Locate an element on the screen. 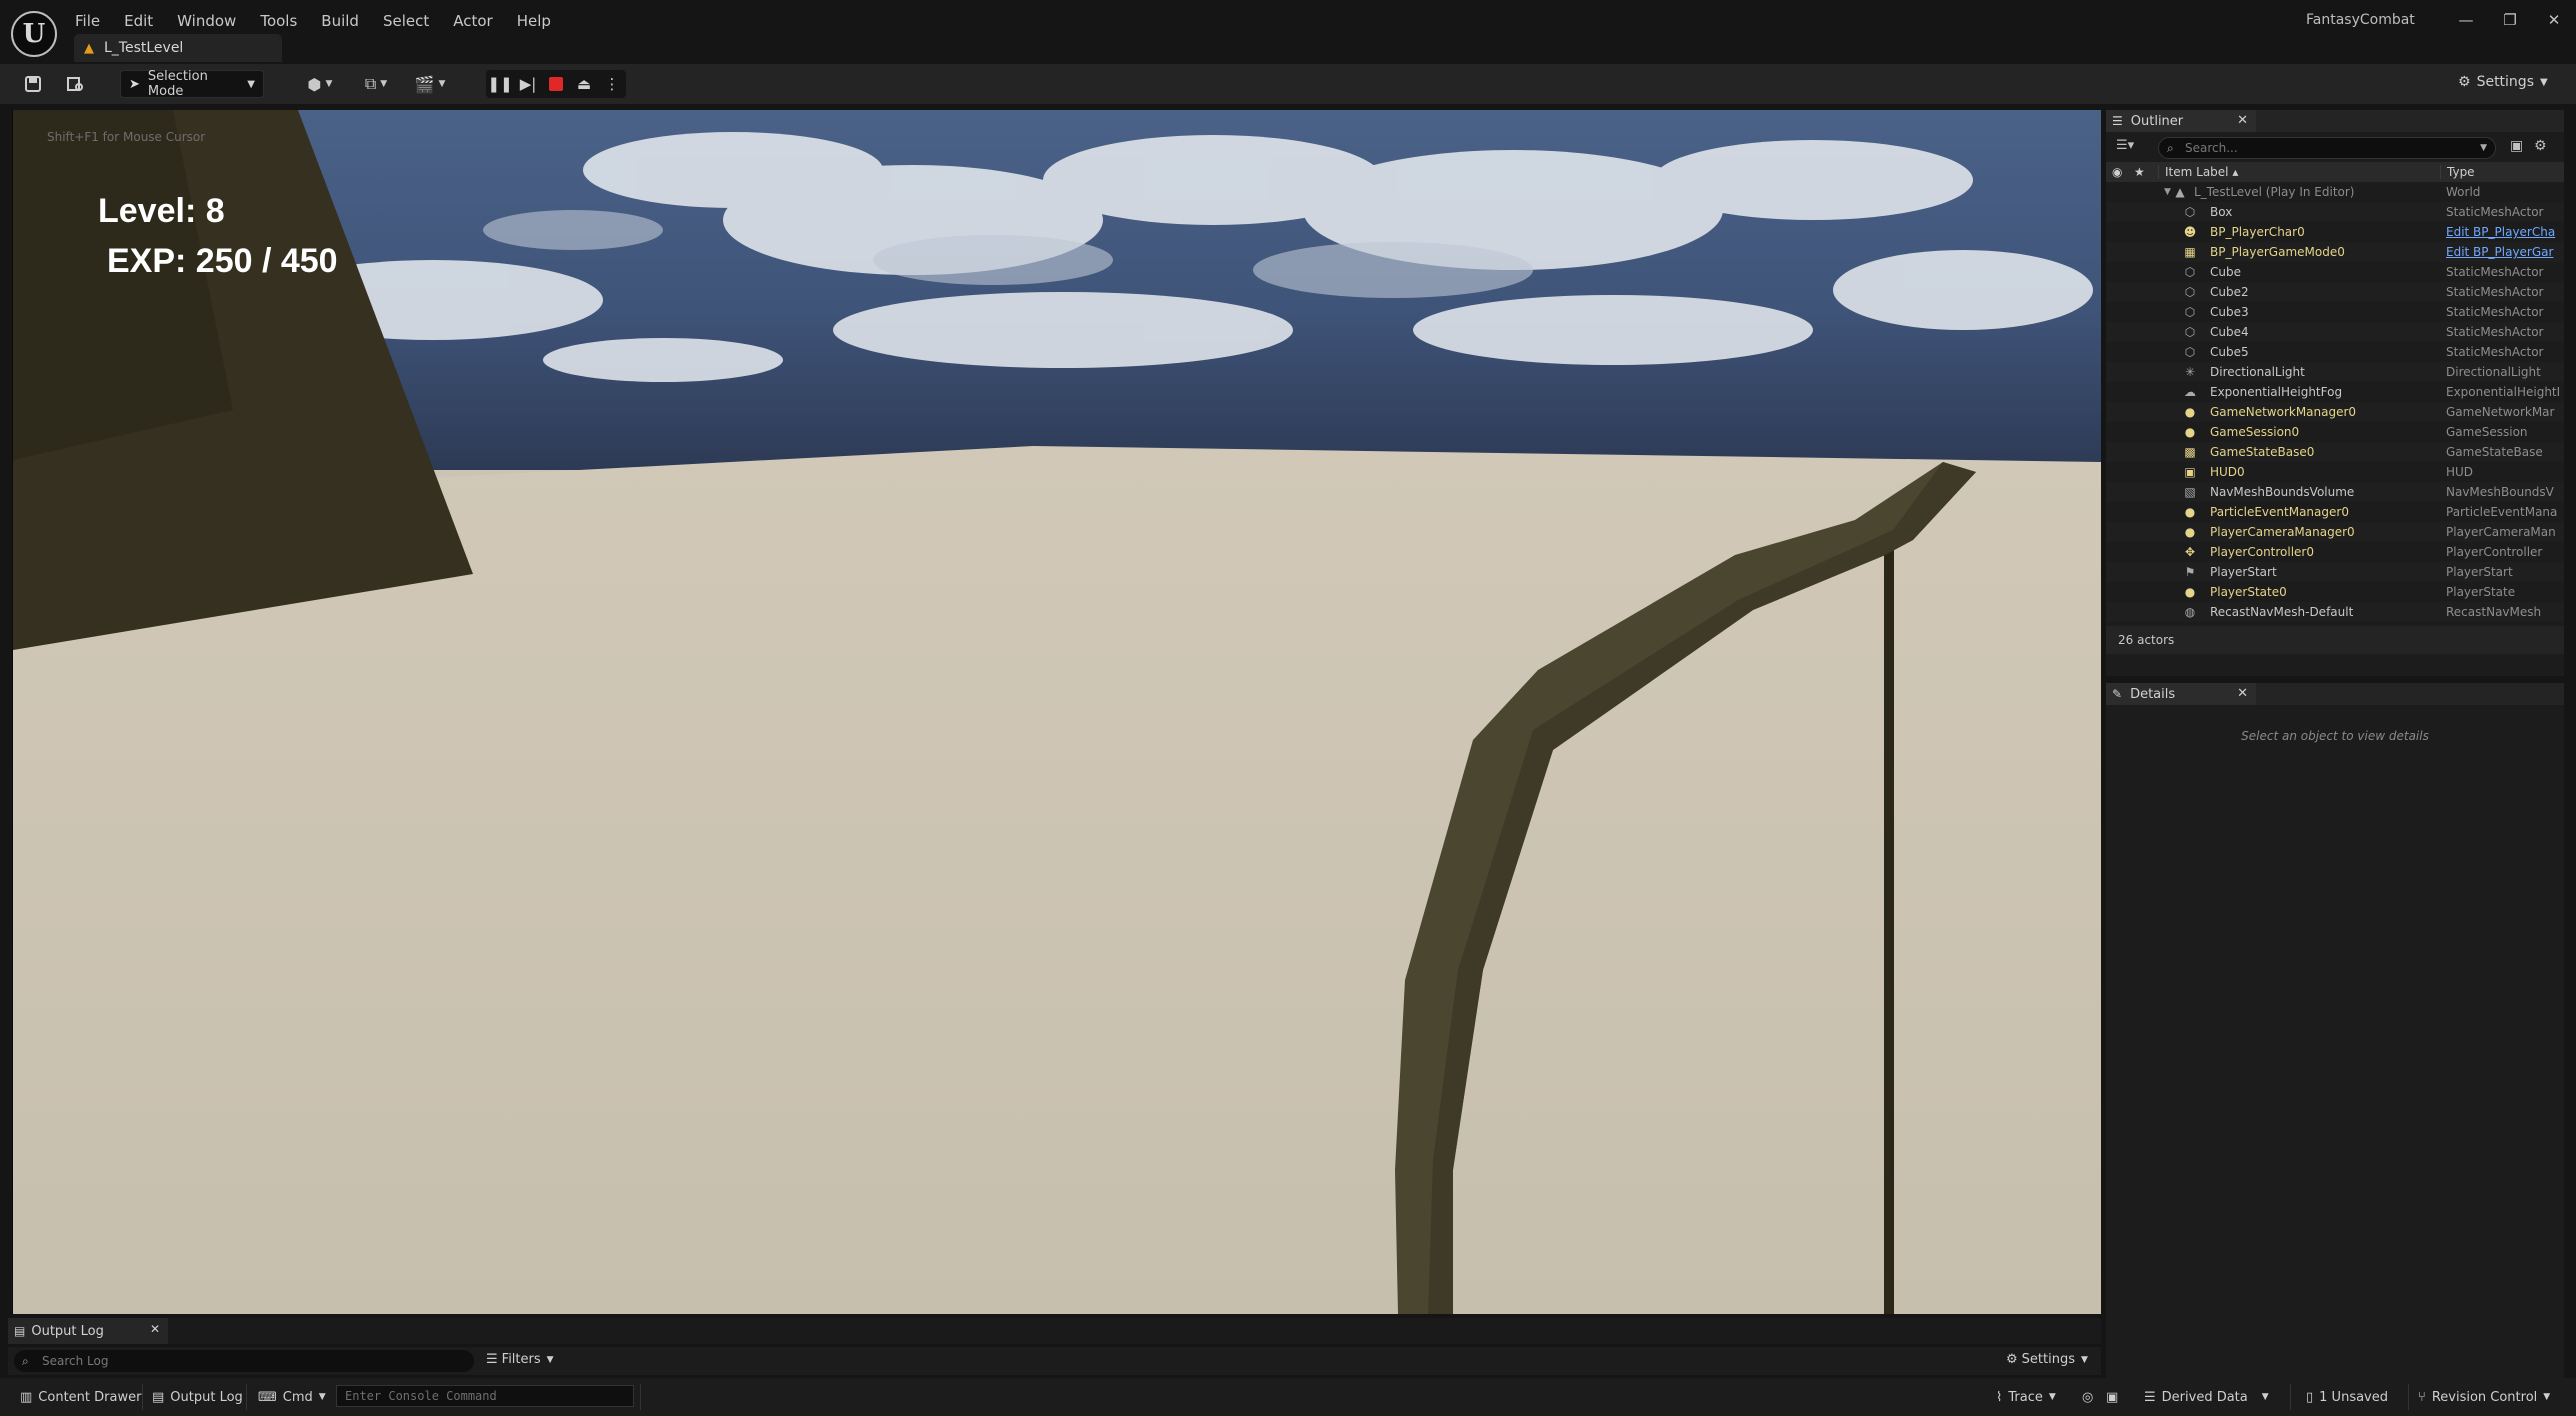 Image resolution: width=2576 pixels, height=1416 pixels. outliner-row: ● ParticleEventManager0 ParticleEventMana is located at coordinates (2335, 512).